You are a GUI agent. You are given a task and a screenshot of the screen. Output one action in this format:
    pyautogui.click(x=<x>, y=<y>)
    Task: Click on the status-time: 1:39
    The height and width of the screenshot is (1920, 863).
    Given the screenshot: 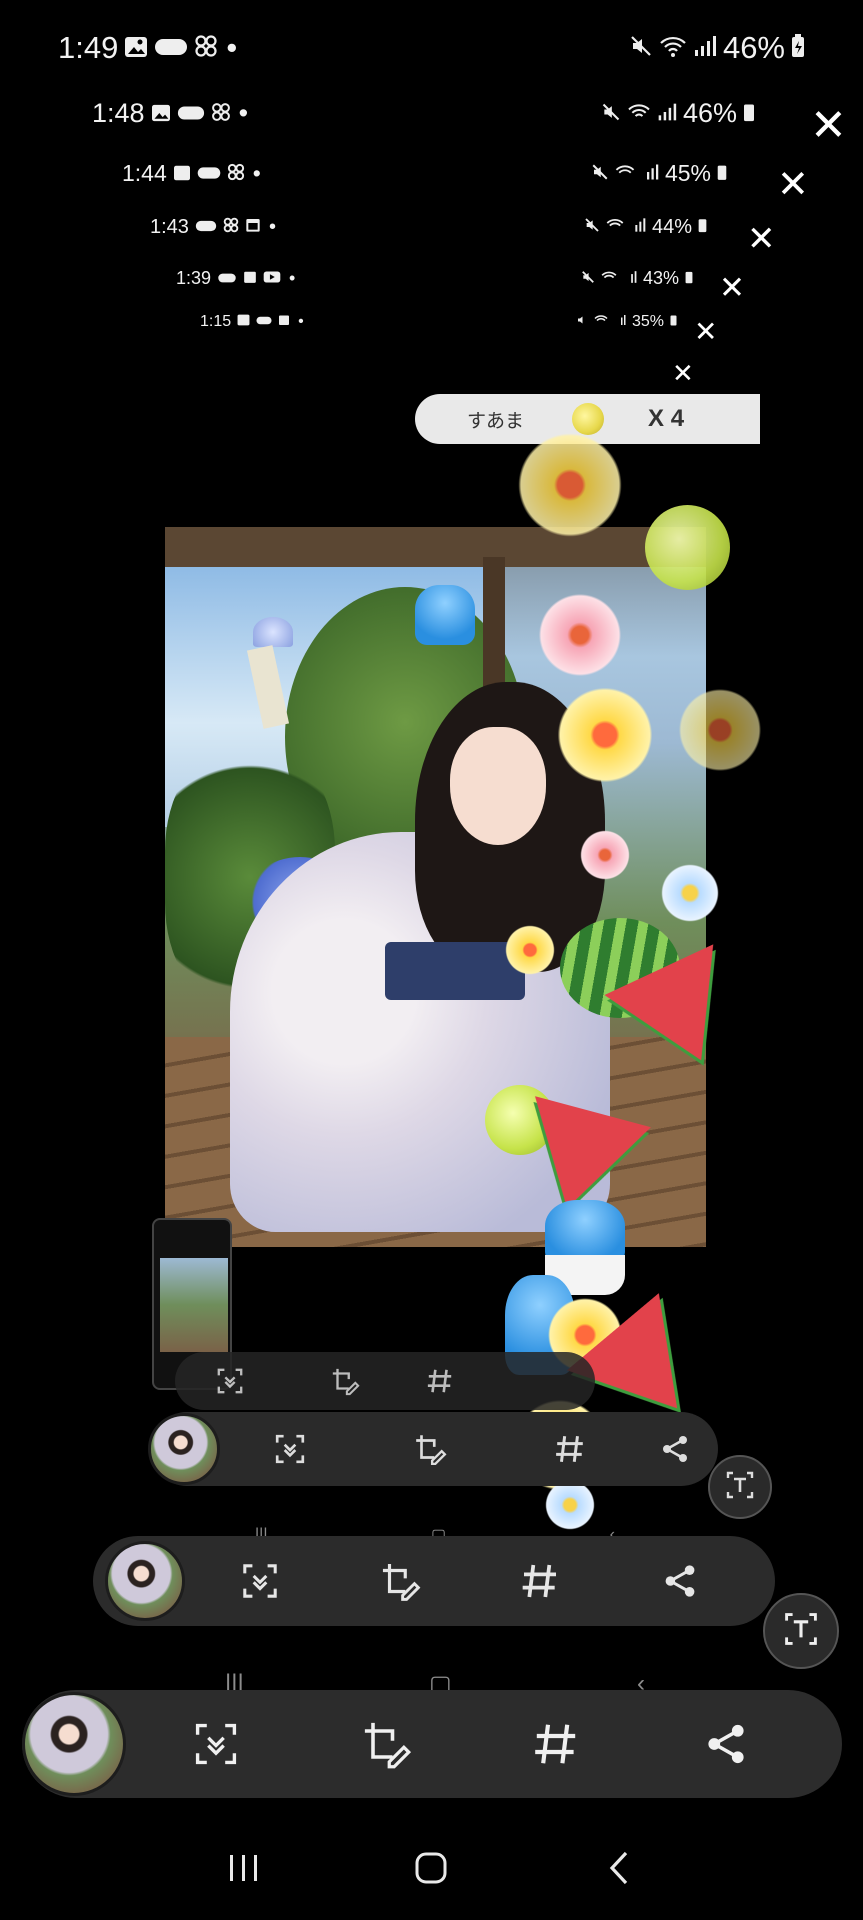 What is the action you would take?
    pyautogui.click(x=194, y=277)
    